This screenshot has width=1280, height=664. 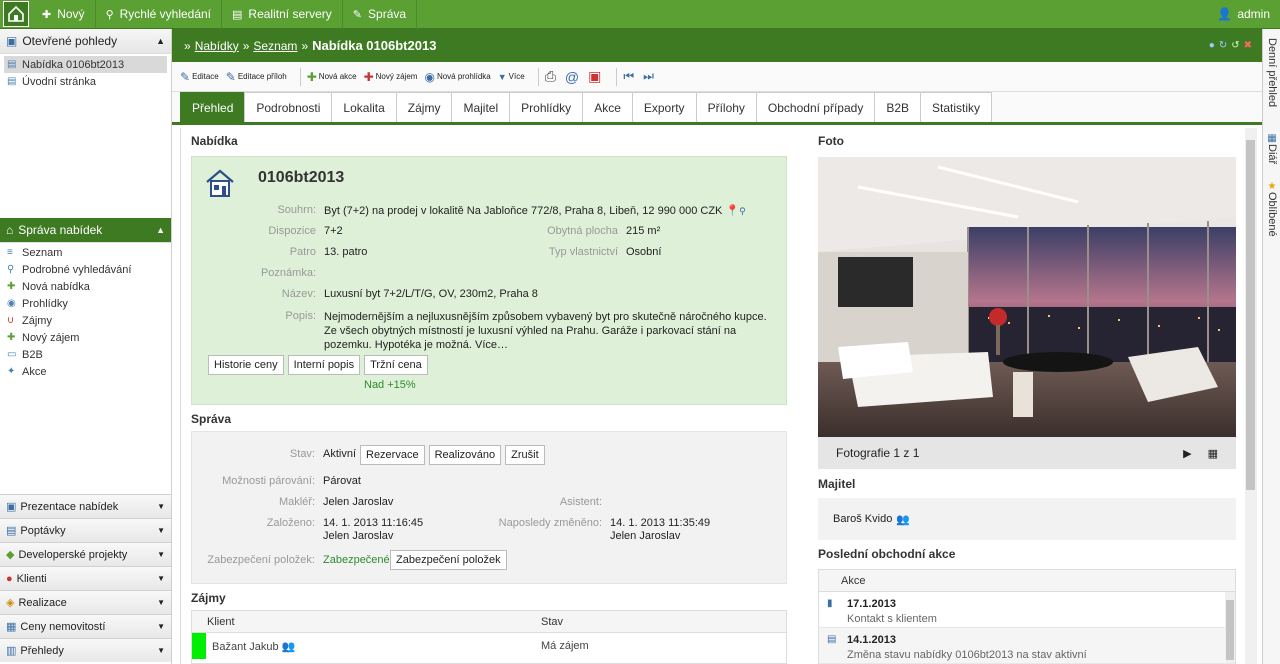 What do you see at coordinates (862, 519) in the screenshot?
I see `owner-name: Baroš Kvido` at bounding box center [862, 519].